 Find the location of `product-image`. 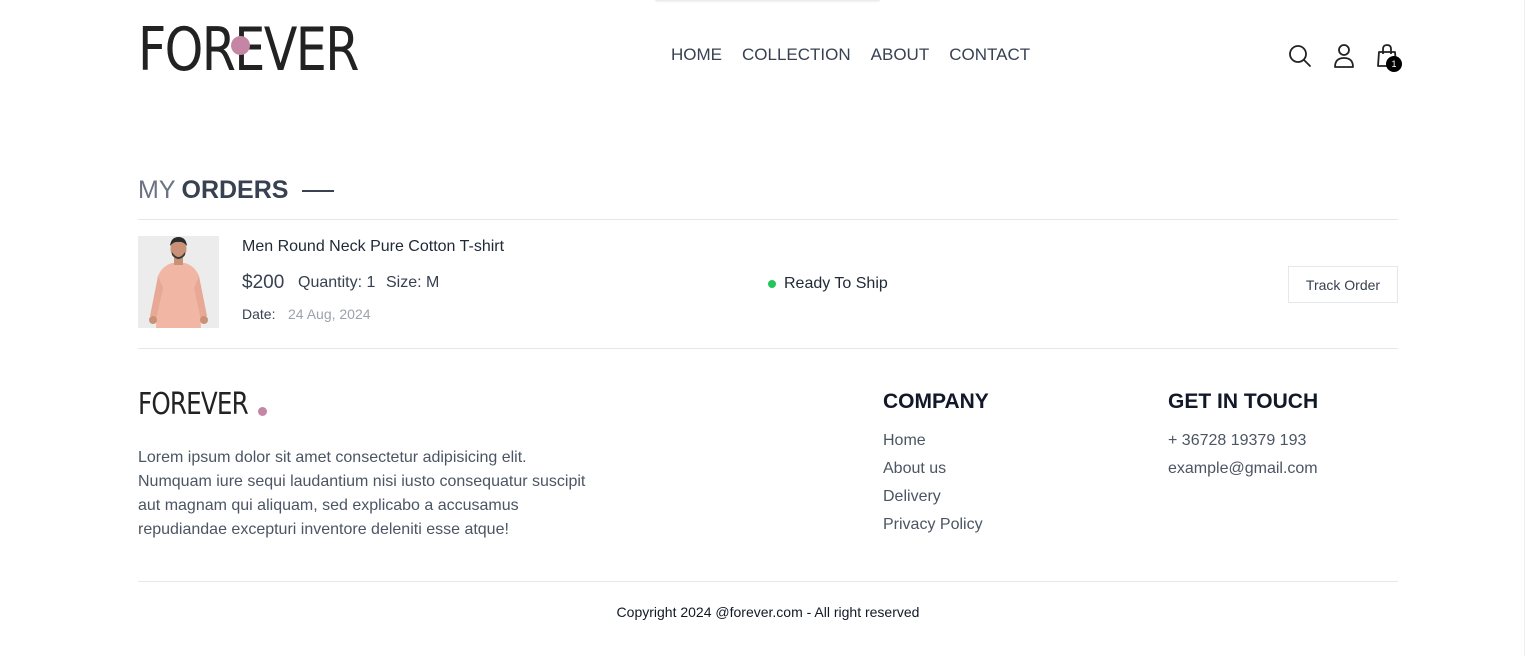

product-image is located at coordinates (178, 282).